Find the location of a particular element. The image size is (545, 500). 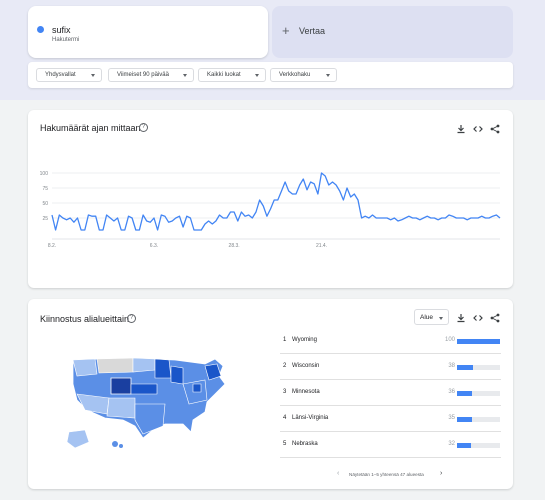

filter-time-range: Viimeiset 90 päivää is located at coordinates (151, 75).